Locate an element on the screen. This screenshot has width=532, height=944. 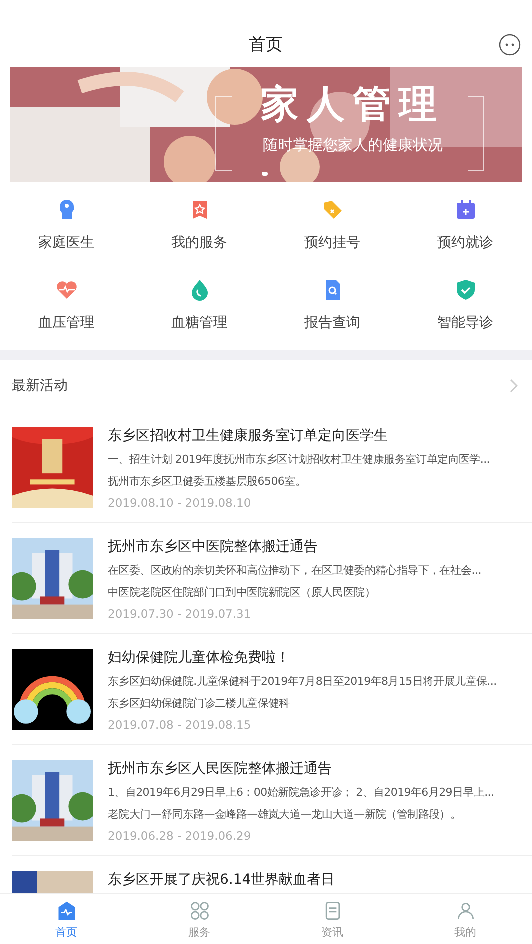
activity-dates: 2019.07.30 - 2019.07.31 is located at coordinates (180, 614).